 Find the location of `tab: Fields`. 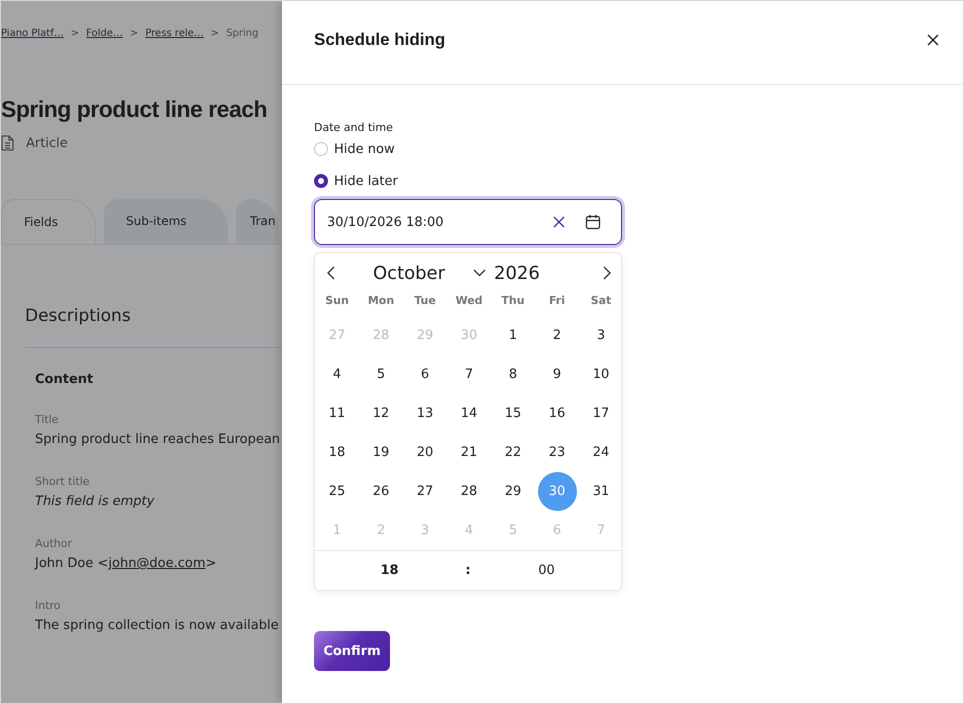

tab: Fields is located at coordinates (48, 221).